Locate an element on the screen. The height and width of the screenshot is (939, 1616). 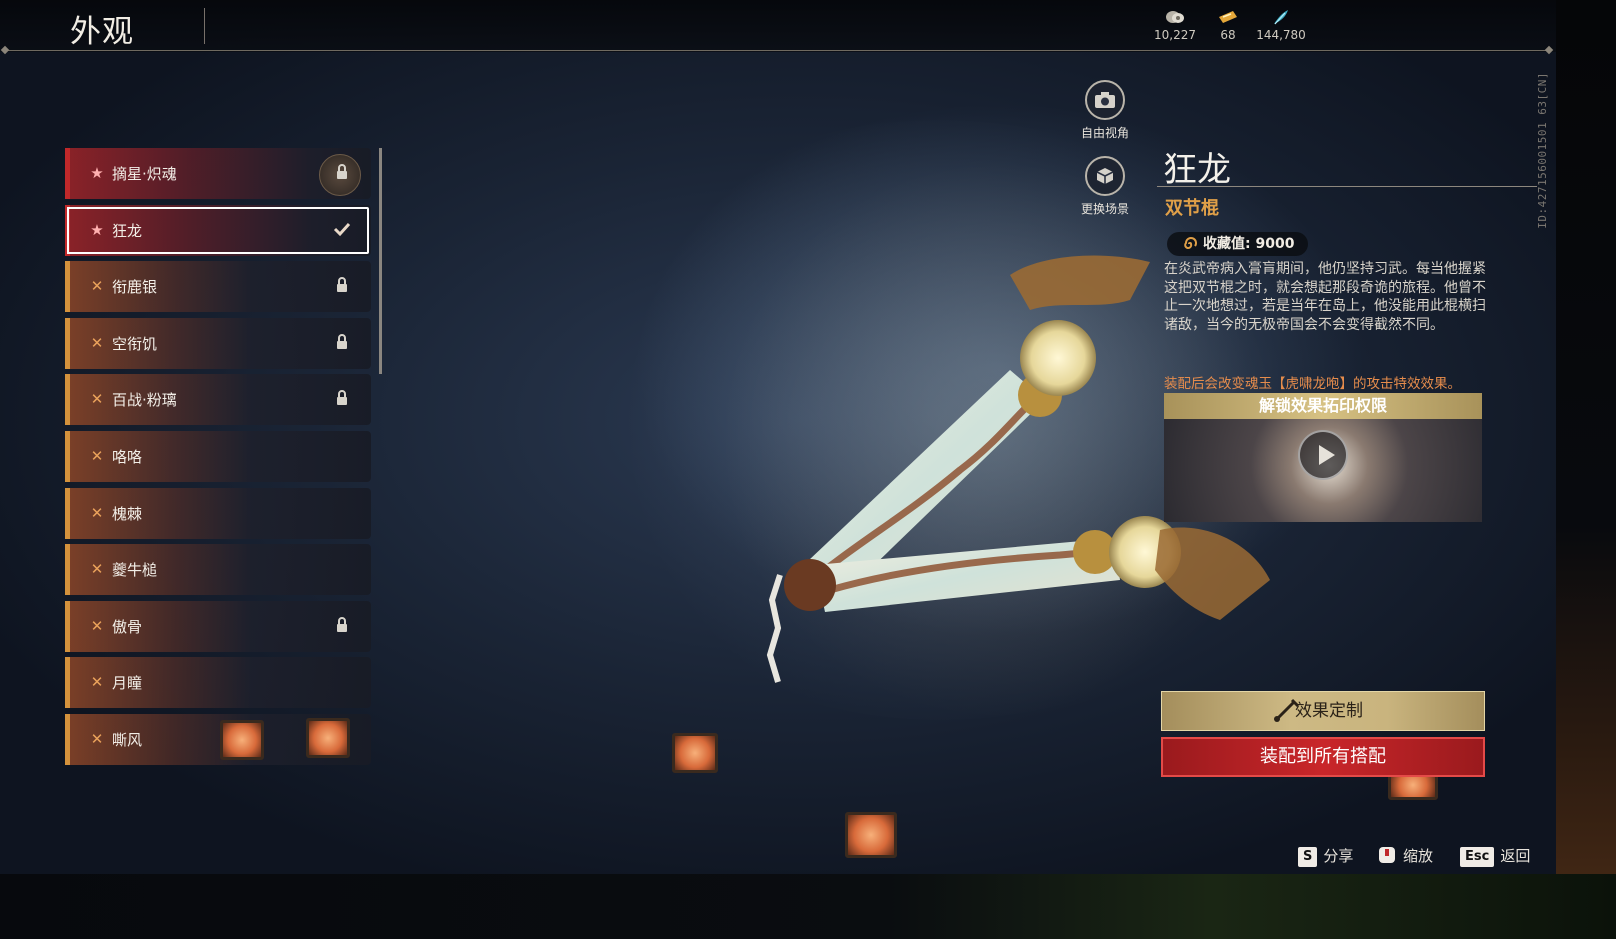
list-item: ✕ 槐棘 is located at coordinates (218, 513).